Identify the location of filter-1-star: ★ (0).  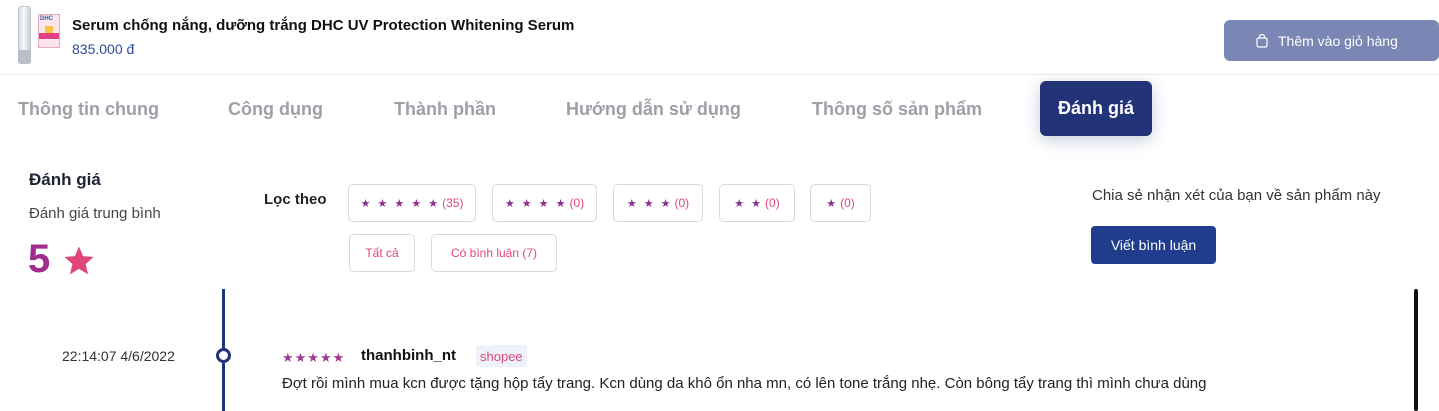
(840, 203).